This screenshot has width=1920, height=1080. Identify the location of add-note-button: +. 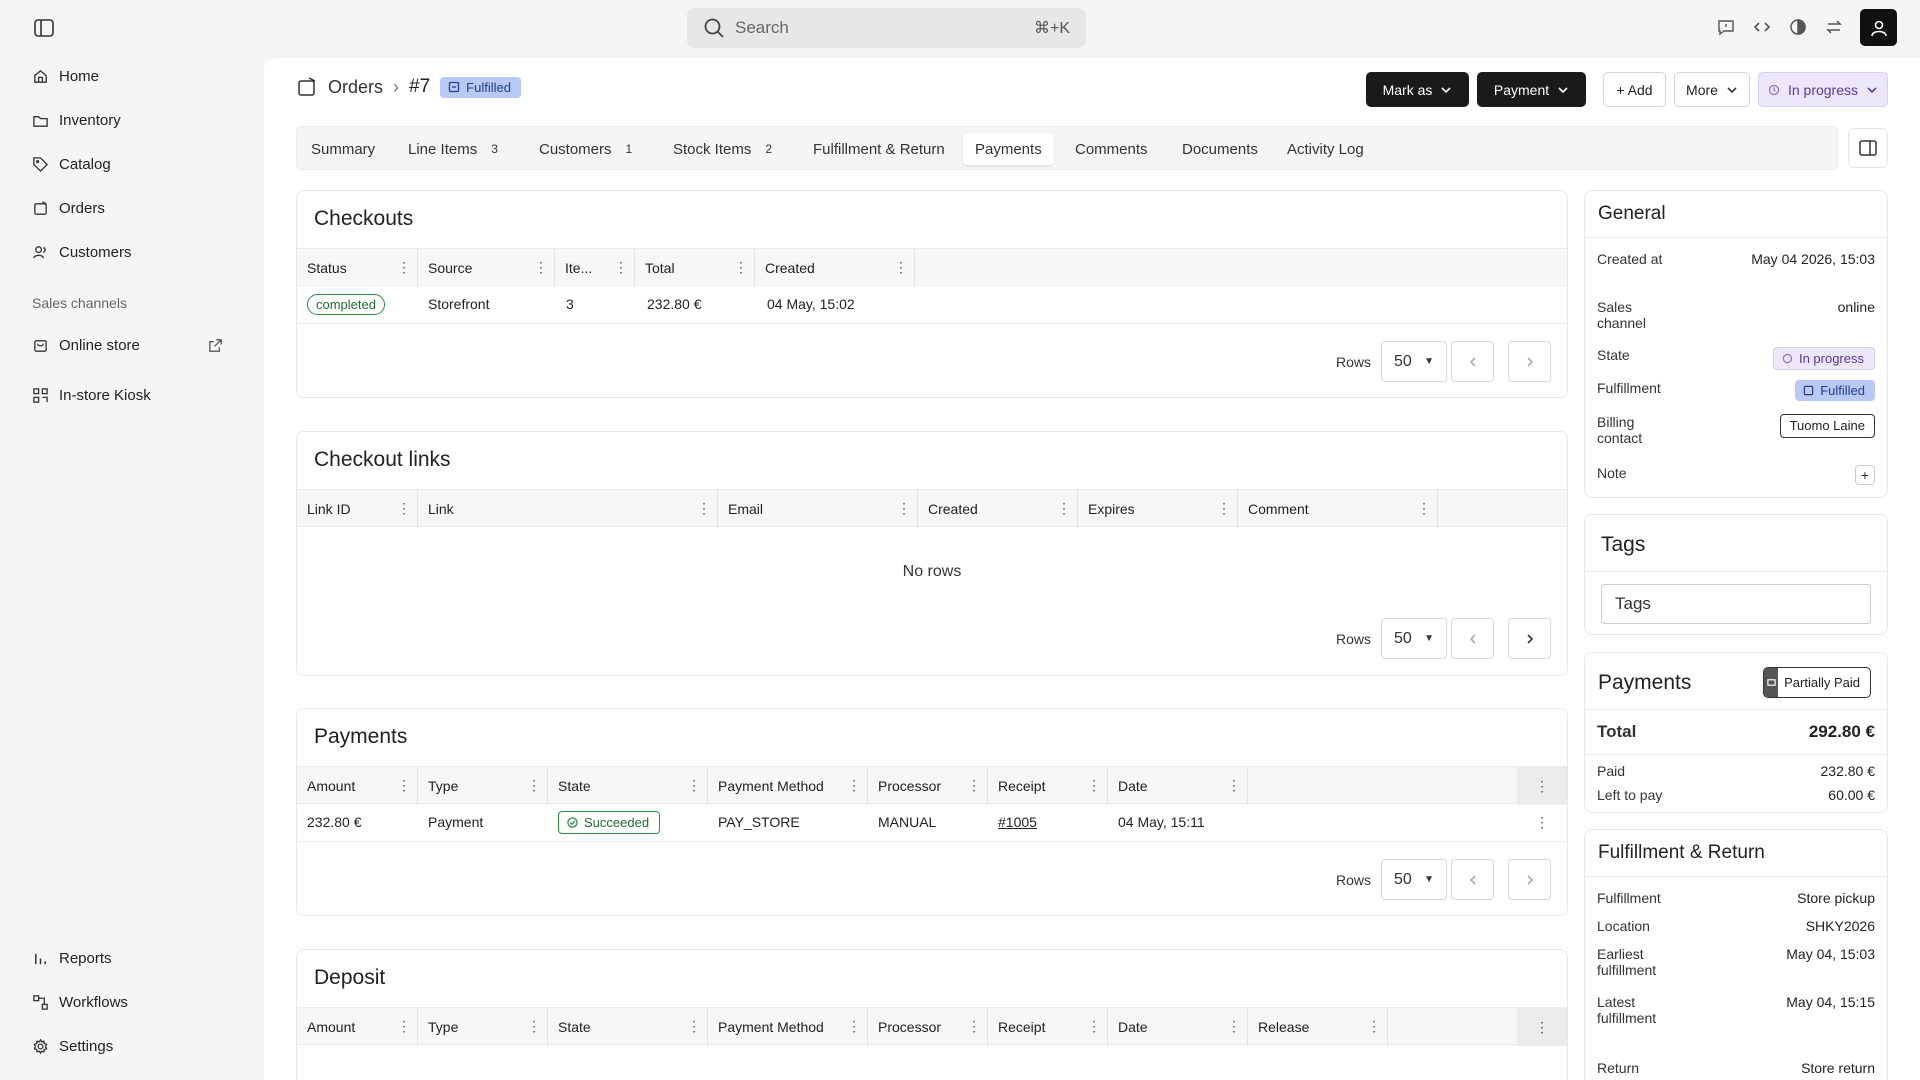
(1865, 475).